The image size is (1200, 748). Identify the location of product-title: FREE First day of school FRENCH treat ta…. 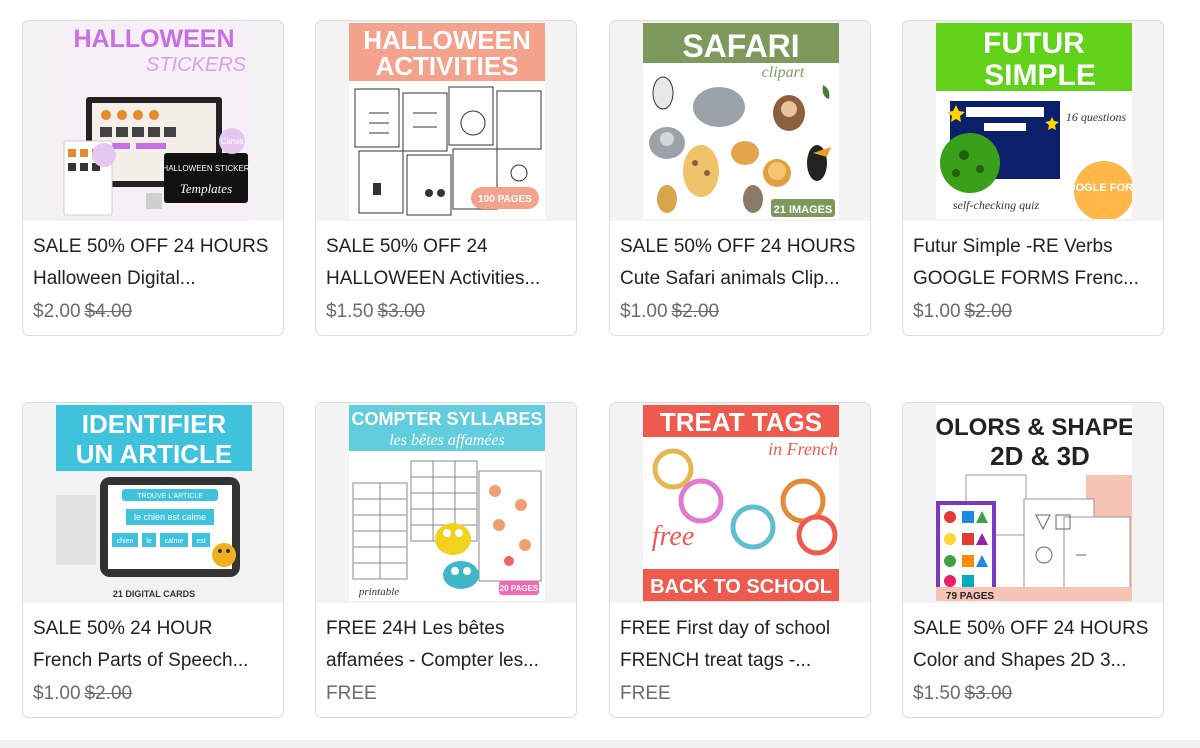
(742, 644).